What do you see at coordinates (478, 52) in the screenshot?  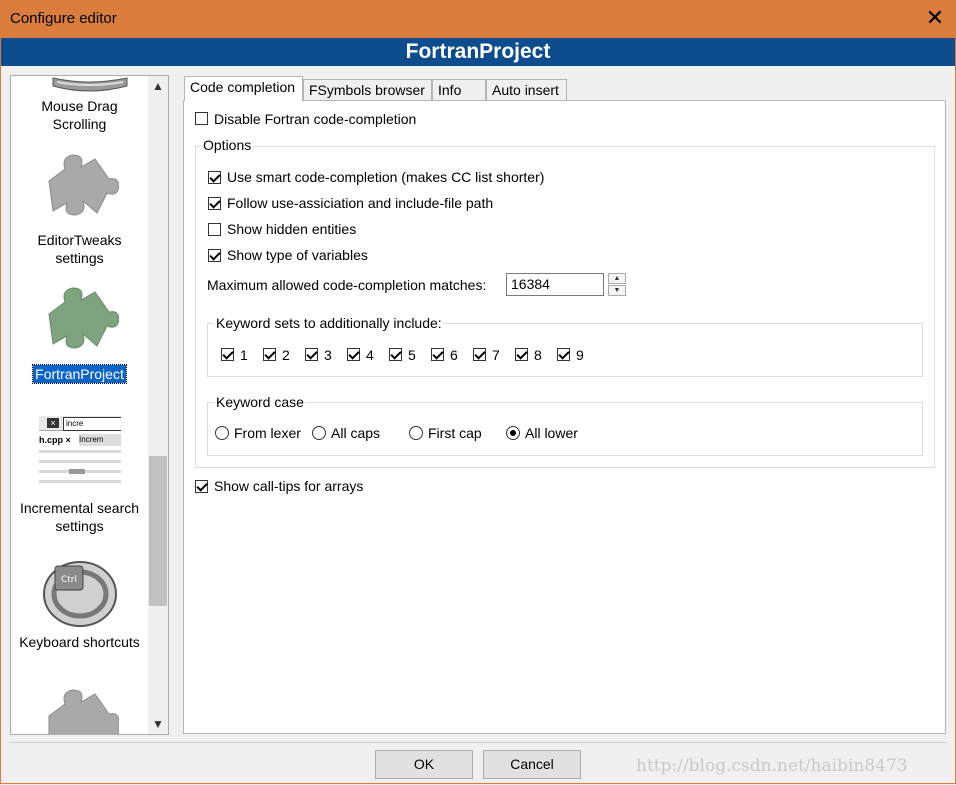 I see `plugin-header: FortranProject` at bounding box center [478, 52].